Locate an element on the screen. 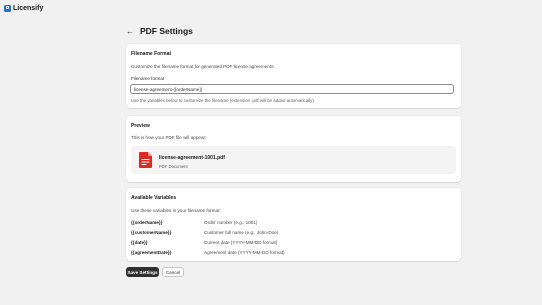 This screenshot has height=305, width=542. file-preview: license-agreement-1001.pdf PDF Document is located at coordinates (293, 160).